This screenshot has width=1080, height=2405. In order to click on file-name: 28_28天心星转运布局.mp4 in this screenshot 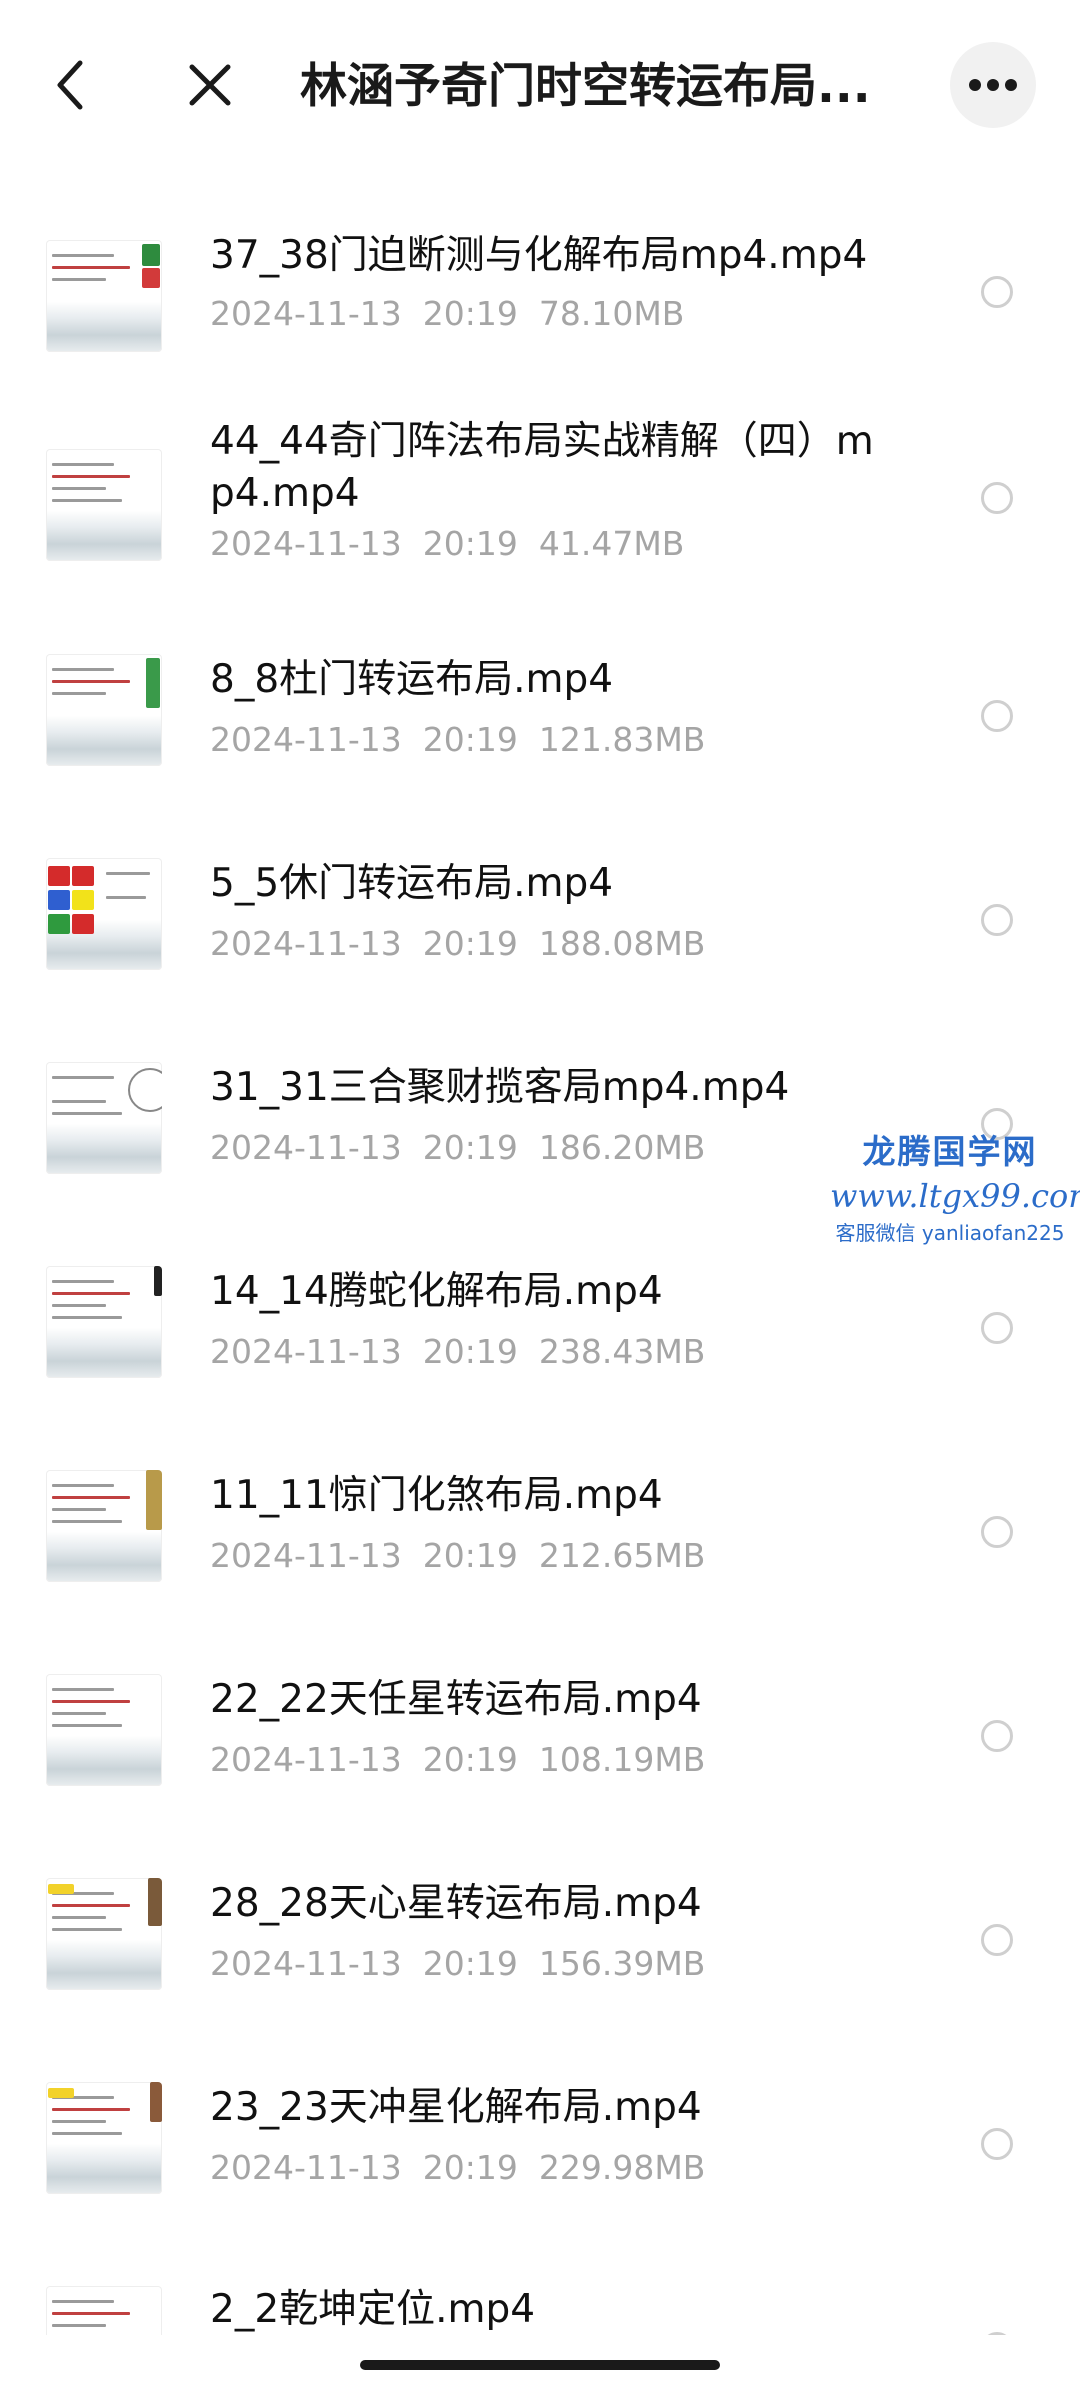, I will do `click(456, 1903)`.